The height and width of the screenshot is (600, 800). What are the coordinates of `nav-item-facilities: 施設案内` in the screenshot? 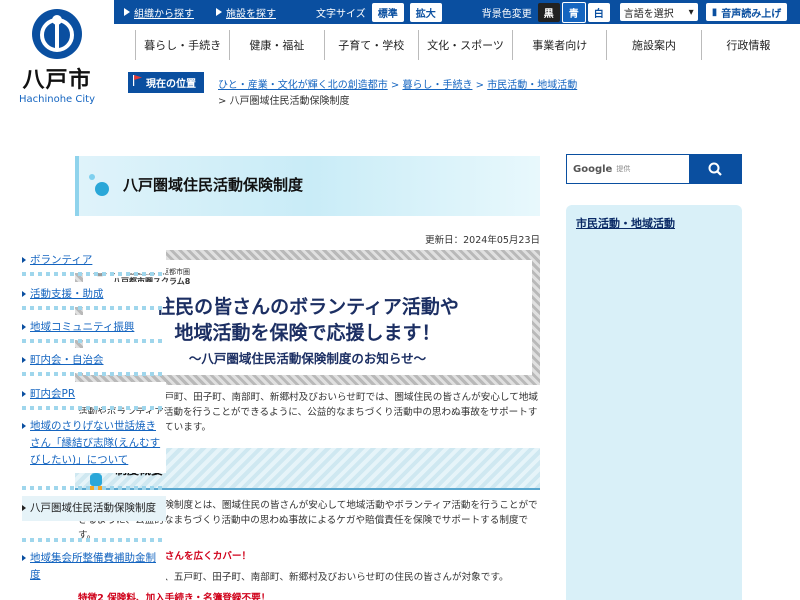 It's located at (653, 45).